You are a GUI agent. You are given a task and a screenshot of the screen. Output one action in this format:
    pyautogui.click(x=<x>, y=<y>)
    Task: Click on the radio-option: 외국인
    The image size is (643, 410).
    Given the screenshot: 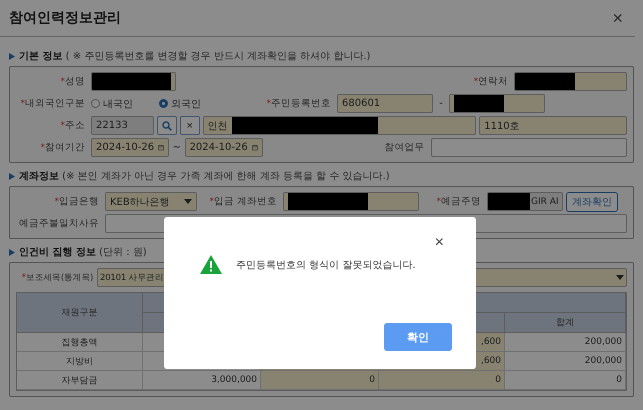 What is the action you would take?
    pyautogui.click(x=180, y=103)
    